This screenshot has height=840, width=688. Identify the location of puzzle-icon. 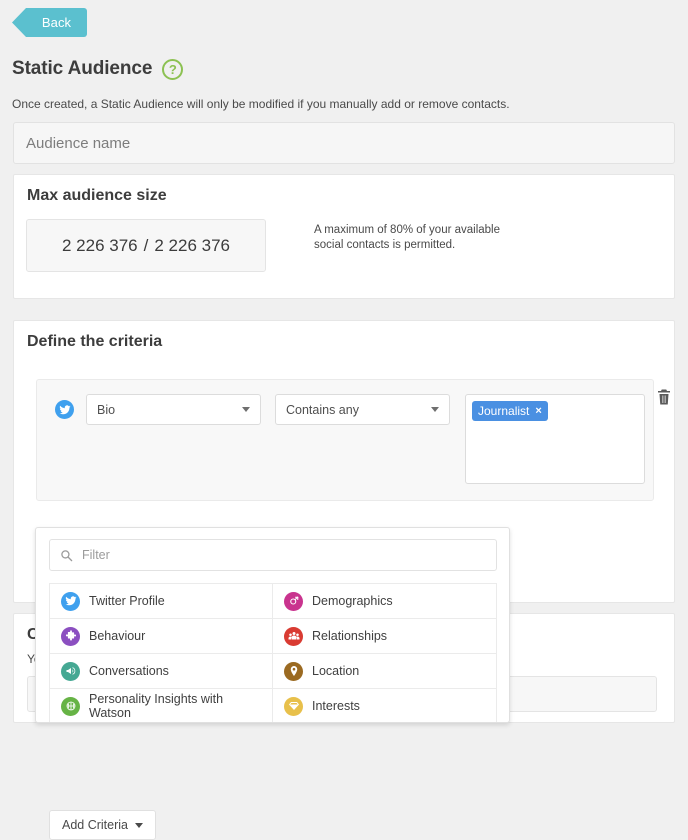
(70, 636).